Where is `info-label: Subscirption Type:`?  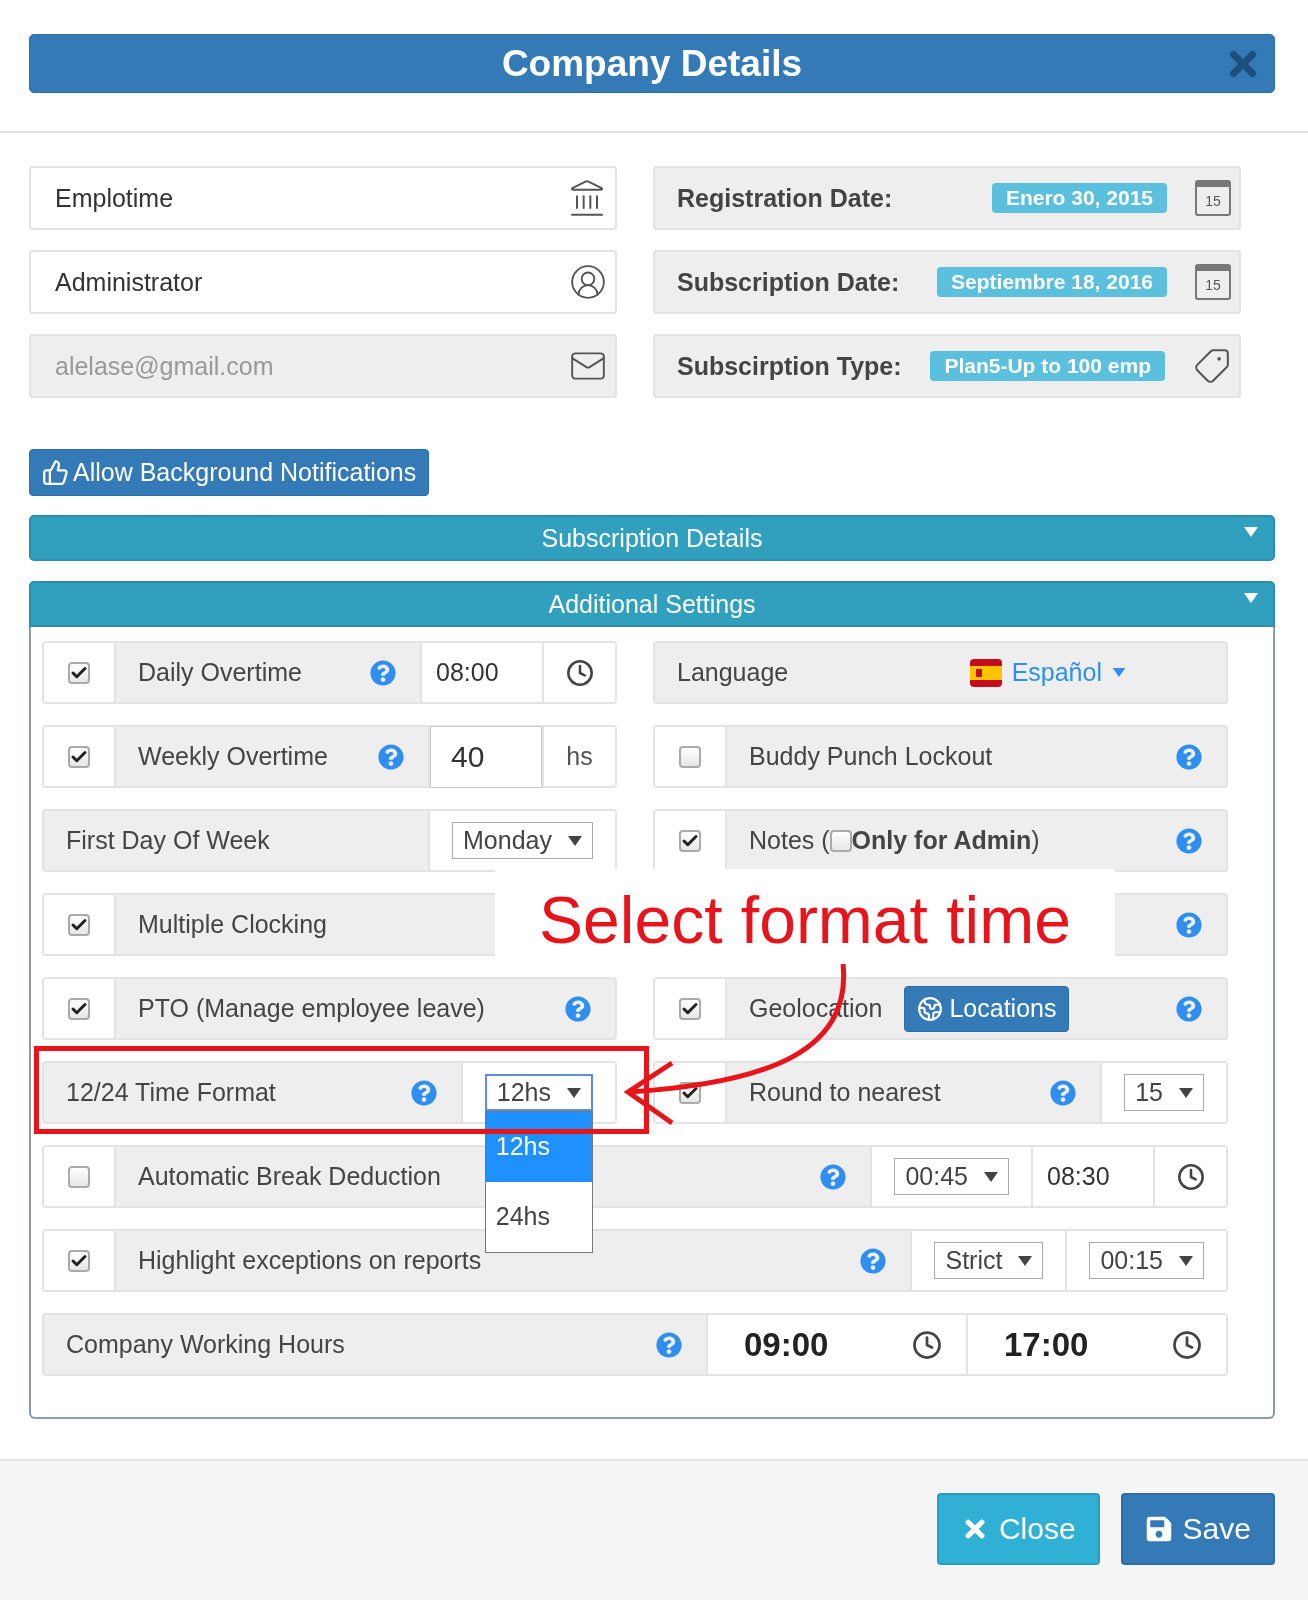 info-label: Subscirption Type: is located at coordinates (789, 366).